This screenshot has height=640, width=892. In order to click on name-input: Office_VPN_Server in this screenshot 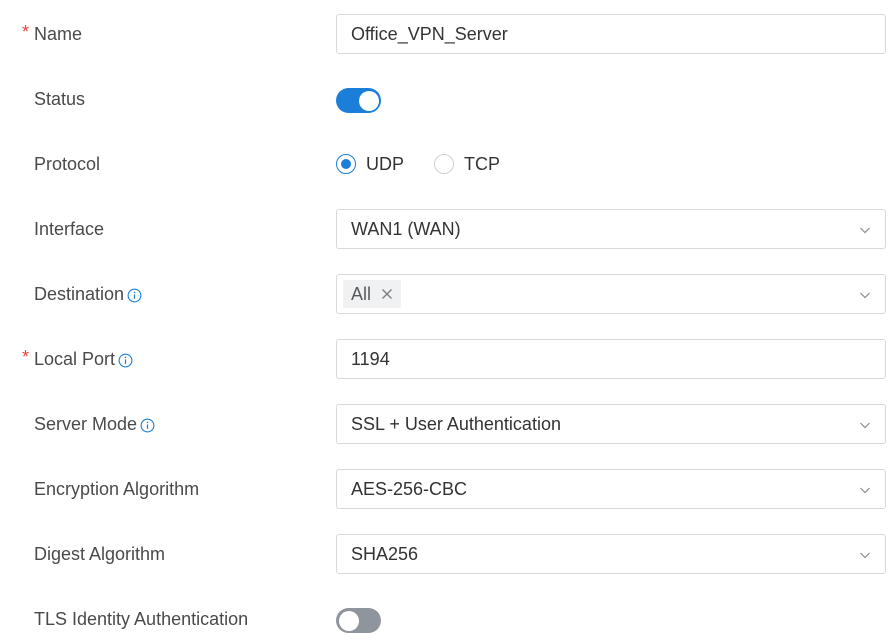, I will do `click(611, 34)`.